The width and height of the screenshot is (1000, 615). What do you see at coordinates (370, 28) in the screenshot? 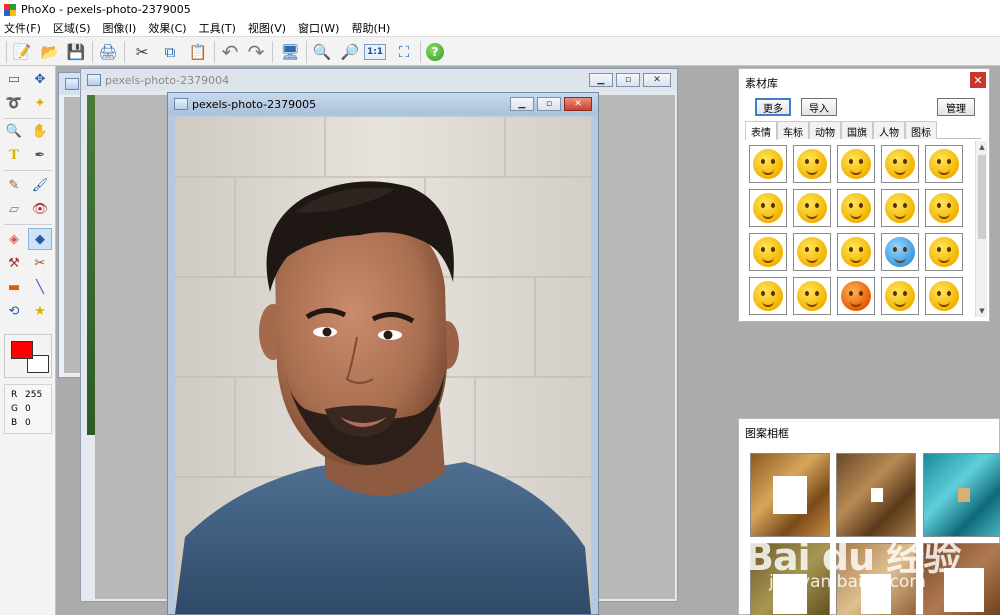
I see `menu-help: 帮助(H)` at bounding box center [370, 28].